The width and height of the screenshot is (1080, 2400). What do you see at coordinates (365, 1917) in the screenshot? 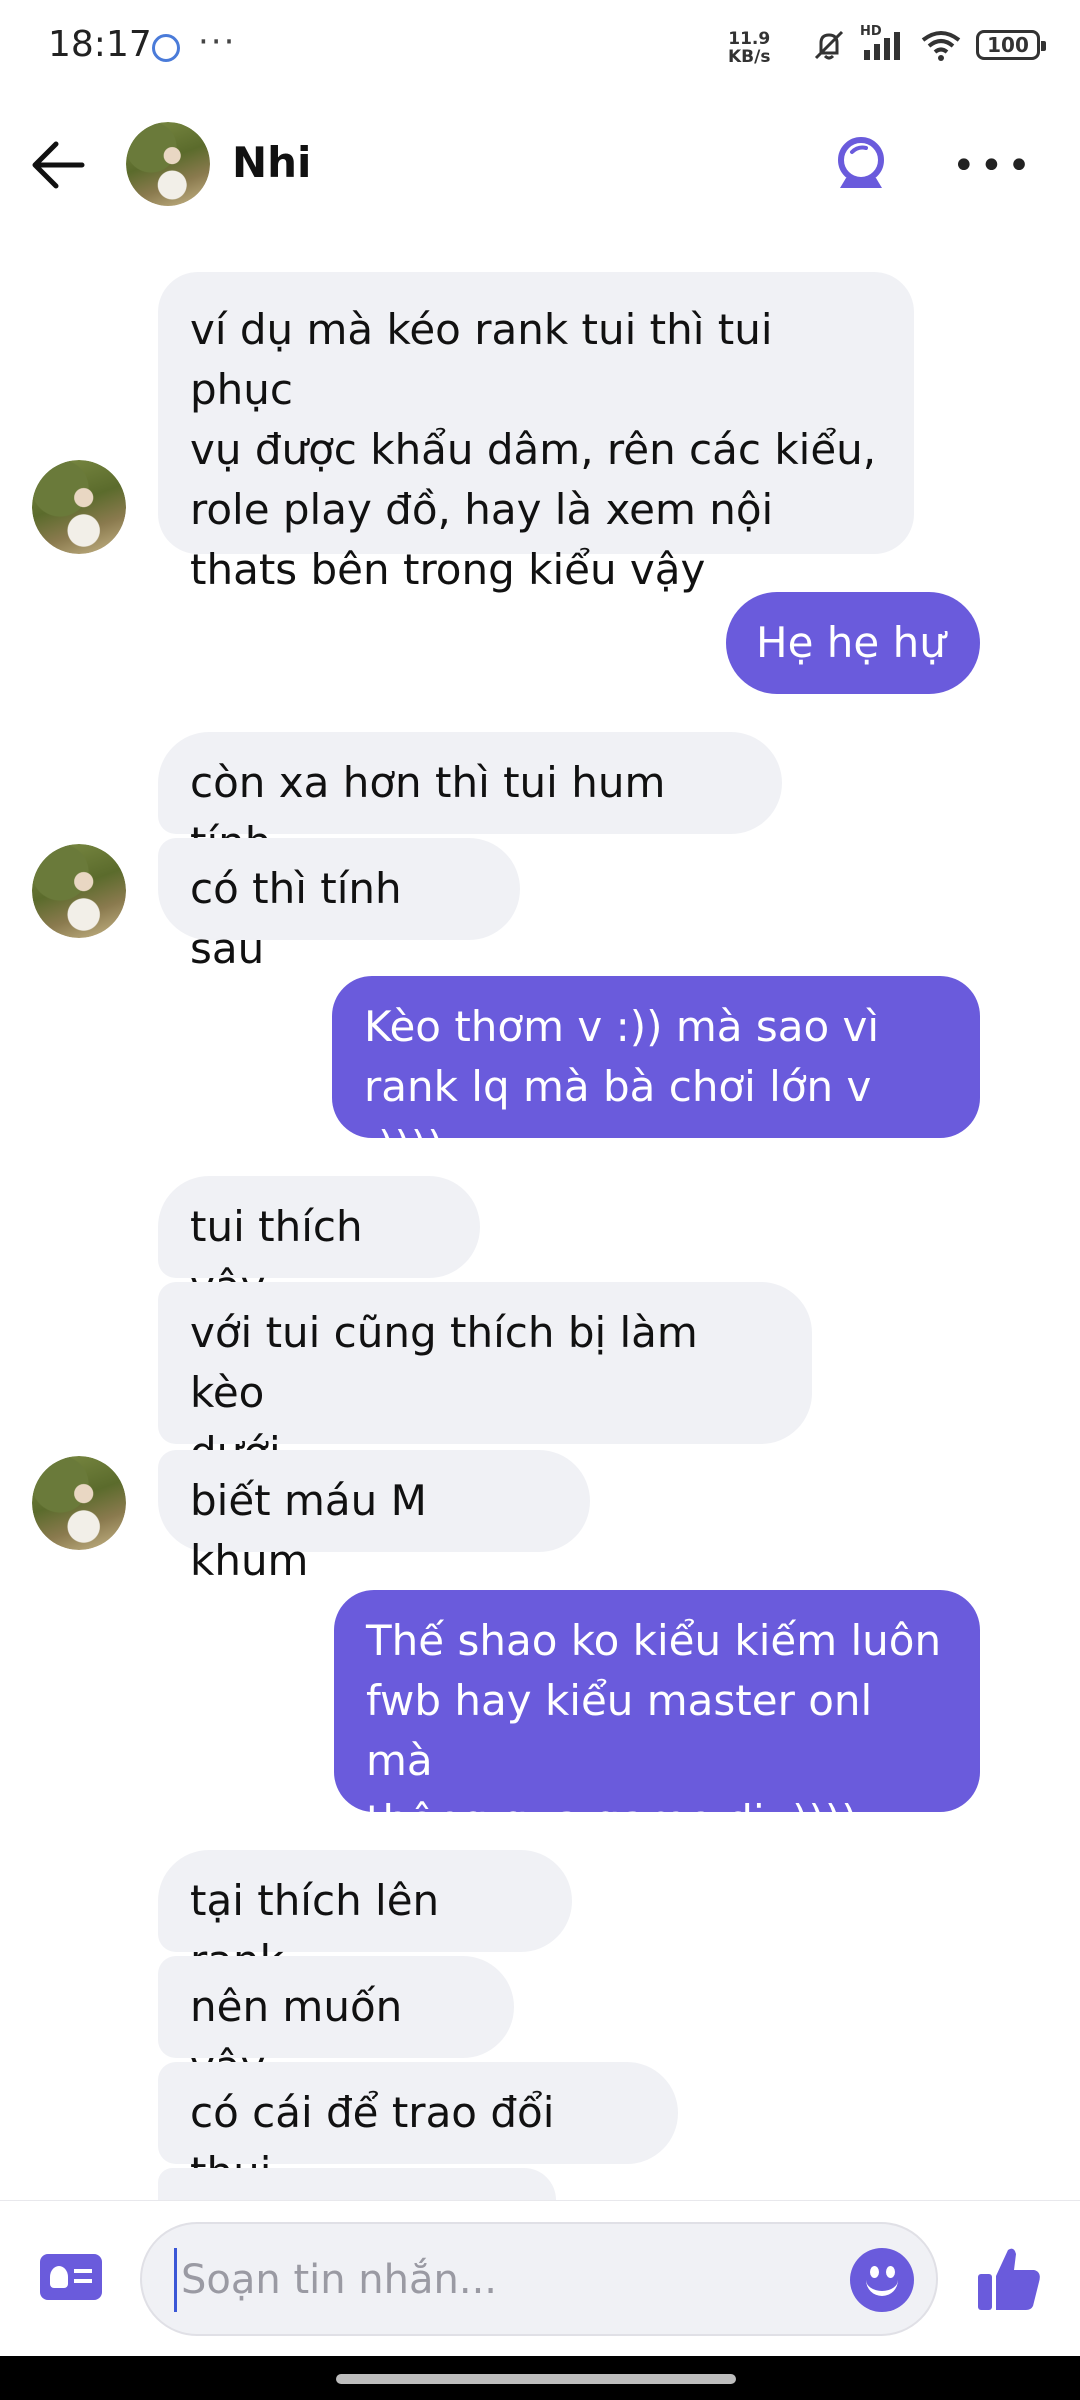
I see `message-bubble-incoming: tại thích lên rank` at bounding box center [365, 1917].